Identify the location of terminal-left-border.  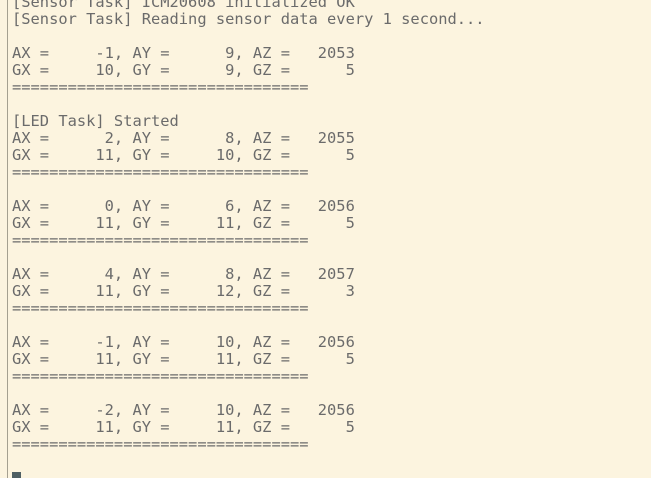
(7, 239).